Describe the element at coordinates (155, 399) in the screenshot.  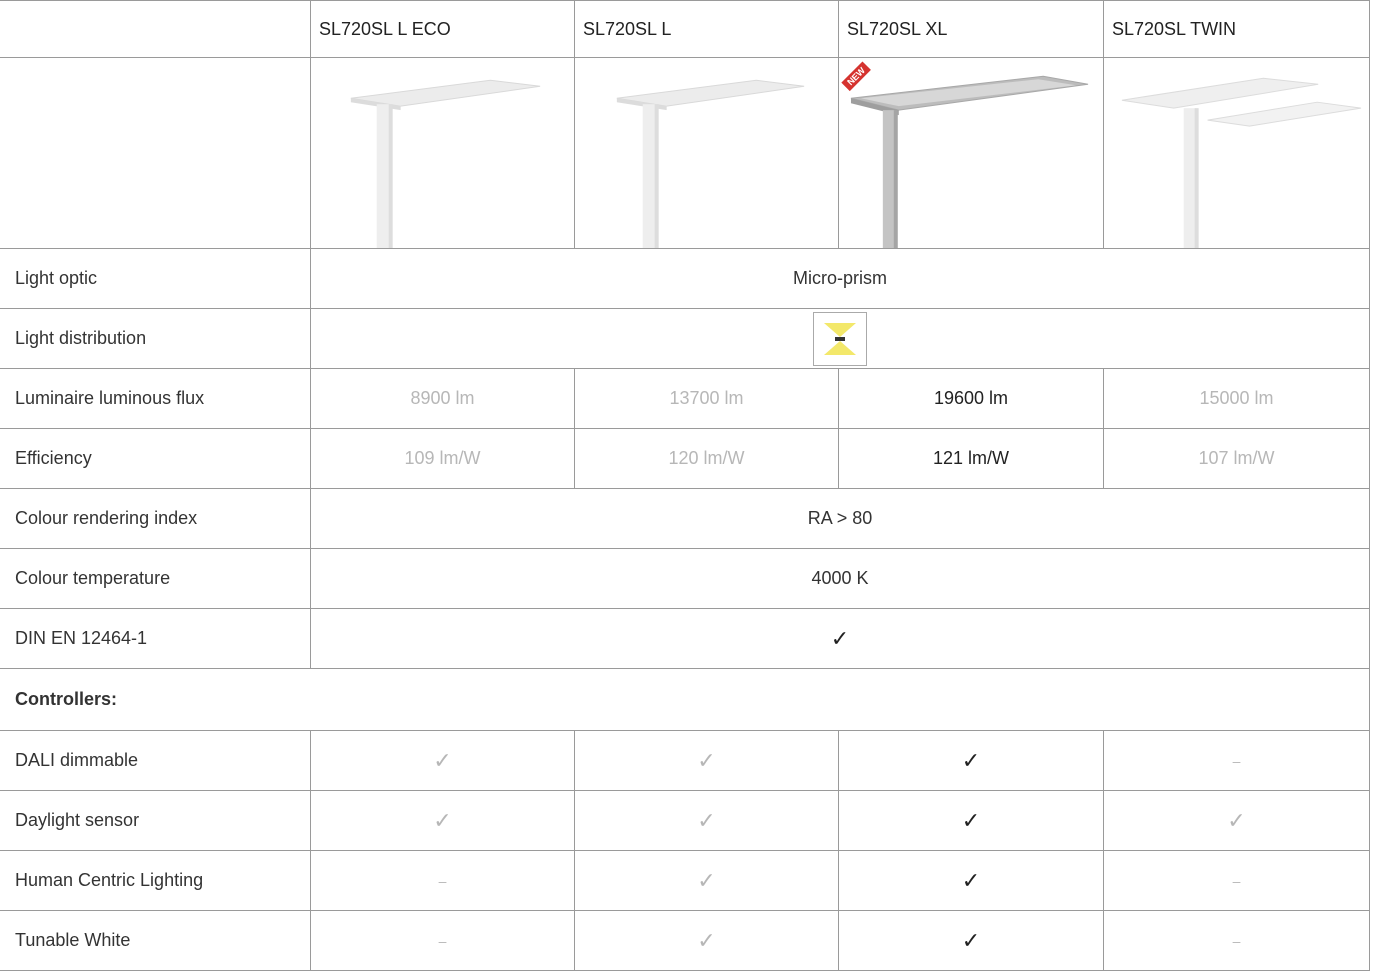
I see `row-label-luminous-flux: Luminaire luminous flux` at that location.